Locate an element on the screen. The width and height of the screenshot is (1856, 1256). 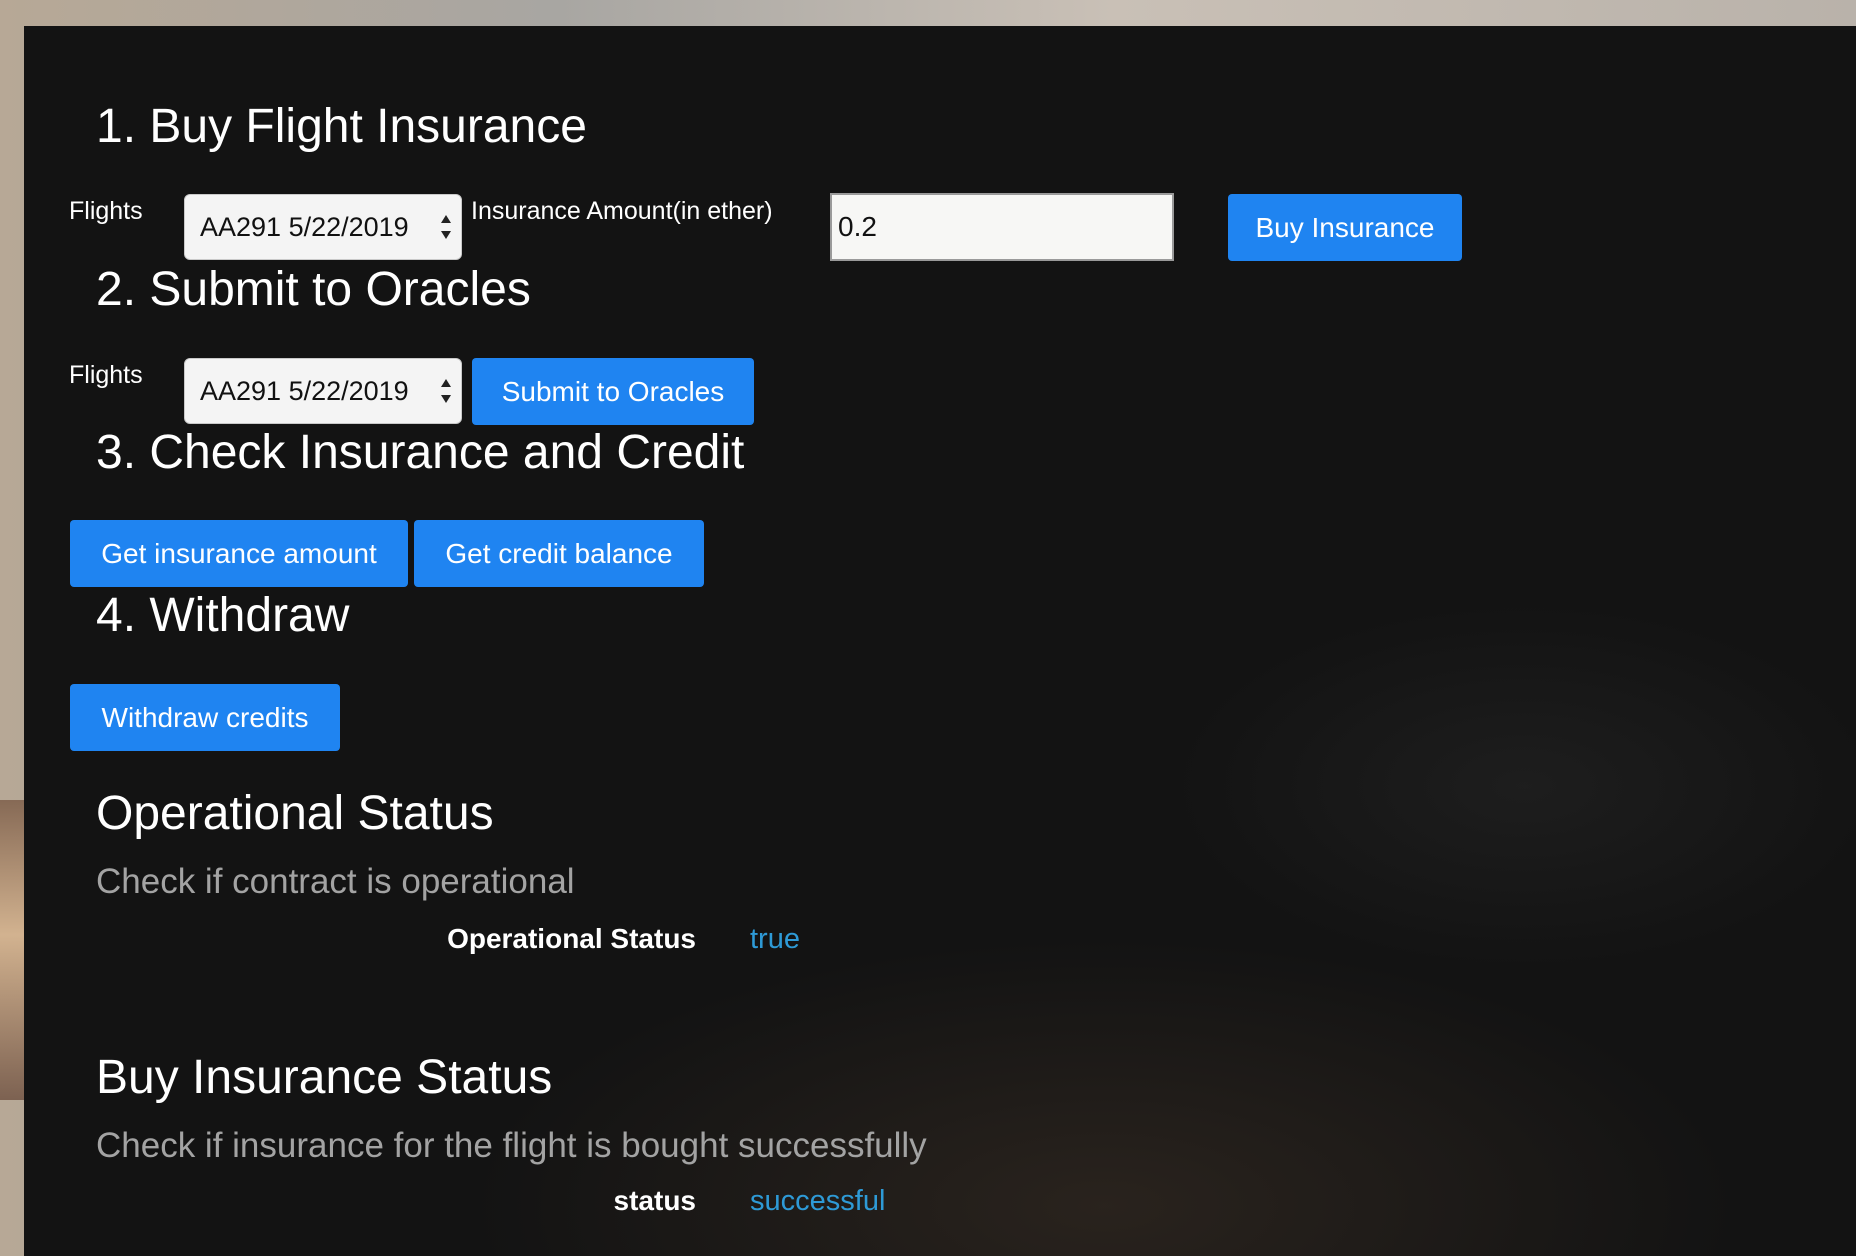
check-insurance-credit-heading: 3. Check Insurance and Credit is located at coordinates (420, 452).